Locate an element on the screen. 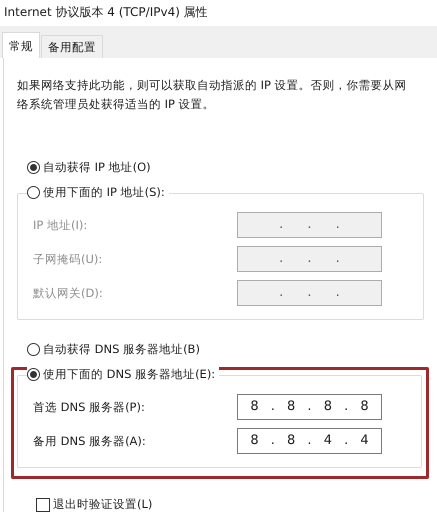  tab: 常规 is located at coordinates (21, 45).